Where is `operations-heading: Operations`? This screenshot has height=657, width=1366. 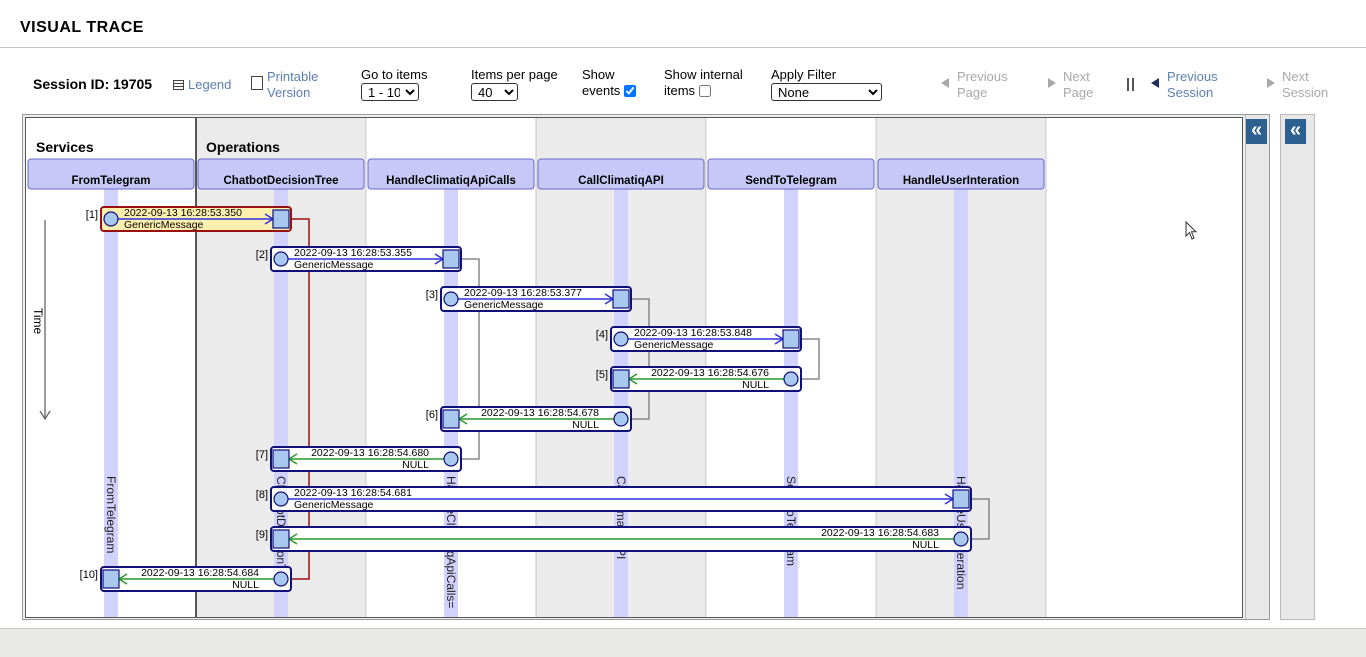
operations-heading: Operations is located at coordinates (243, 147).